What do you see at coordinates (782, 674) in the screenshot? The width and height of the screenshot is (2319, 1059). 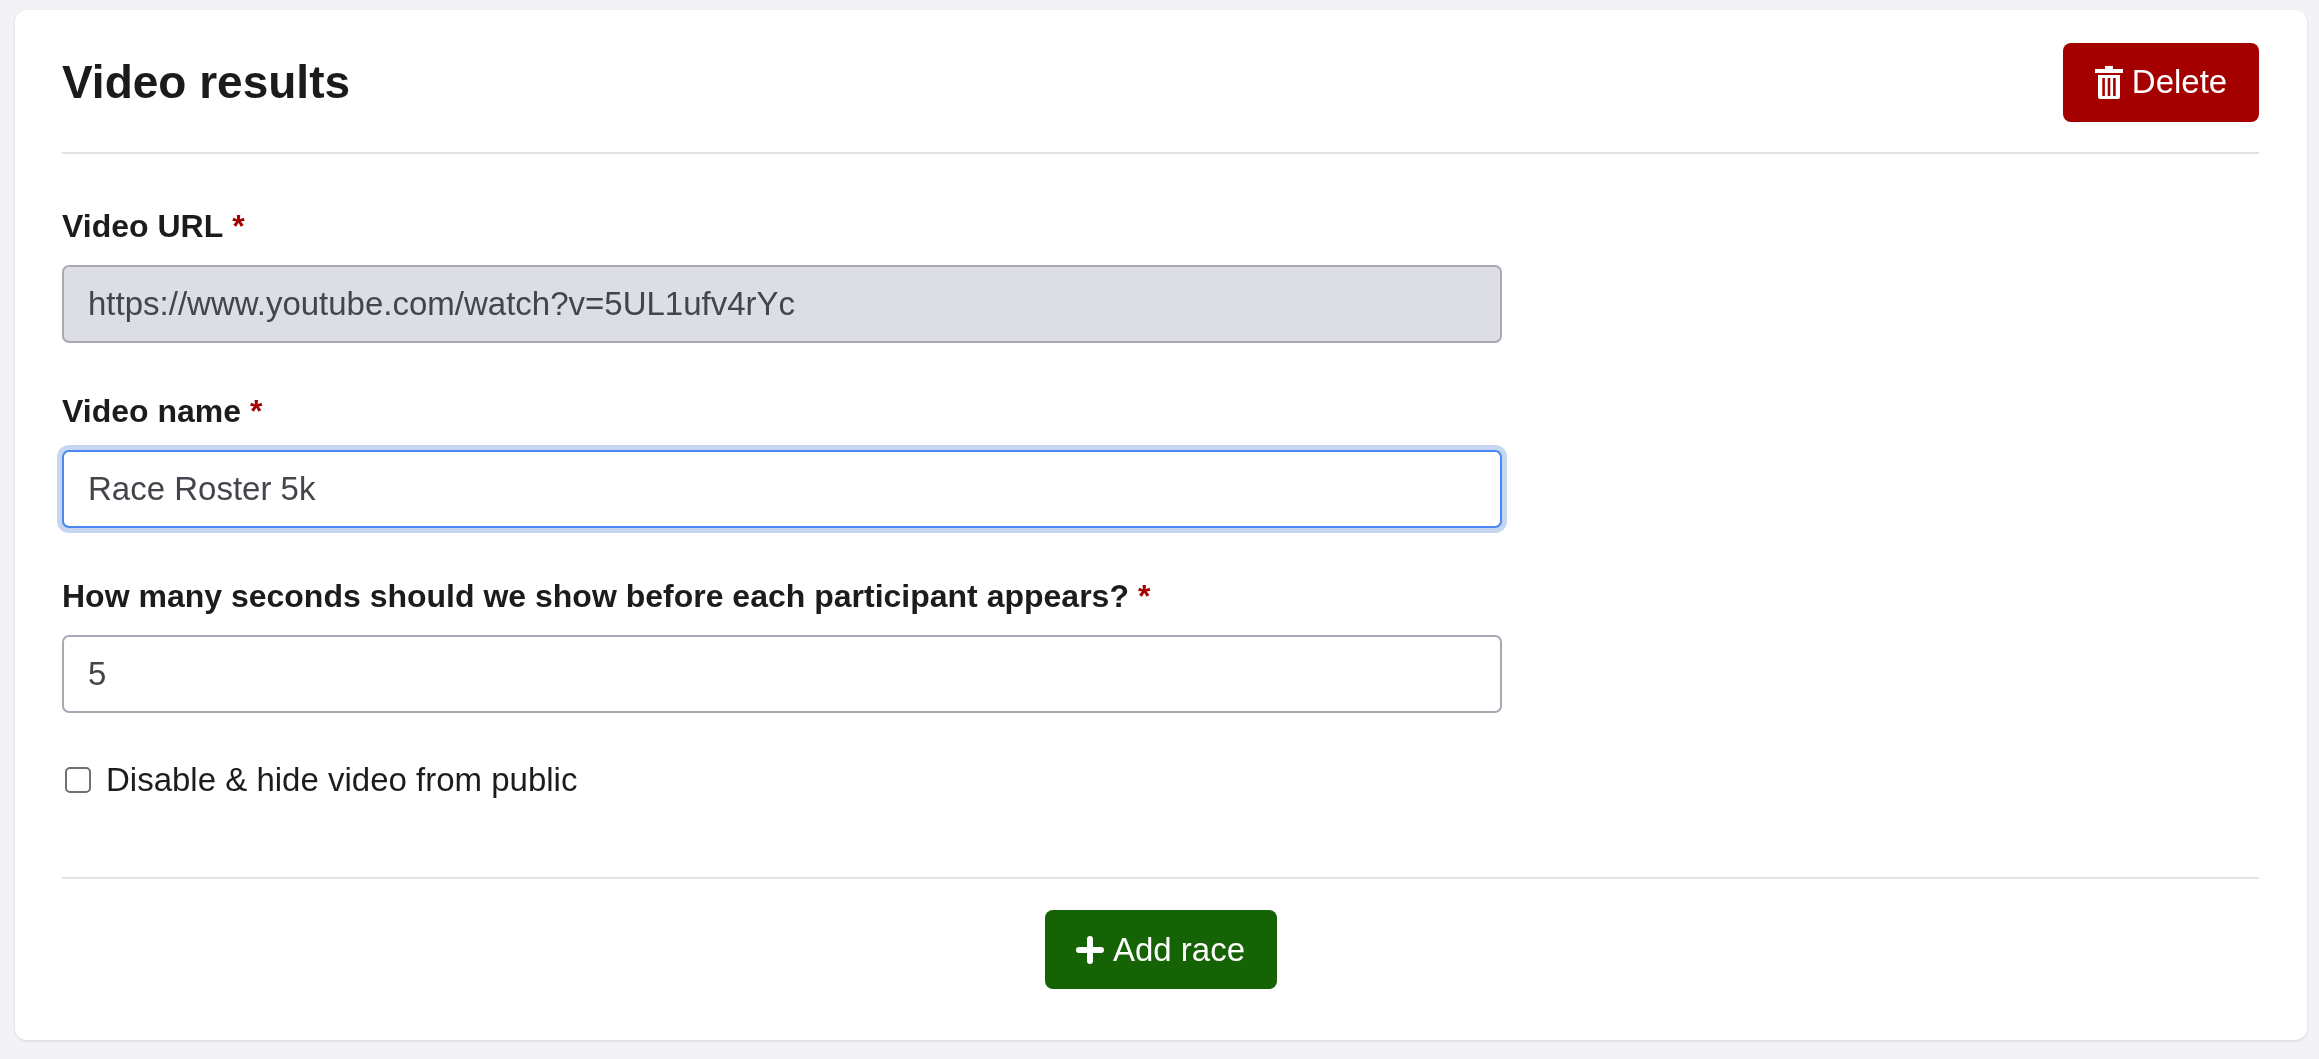 I see `input-field: 5` at bounding box center [782, 674].